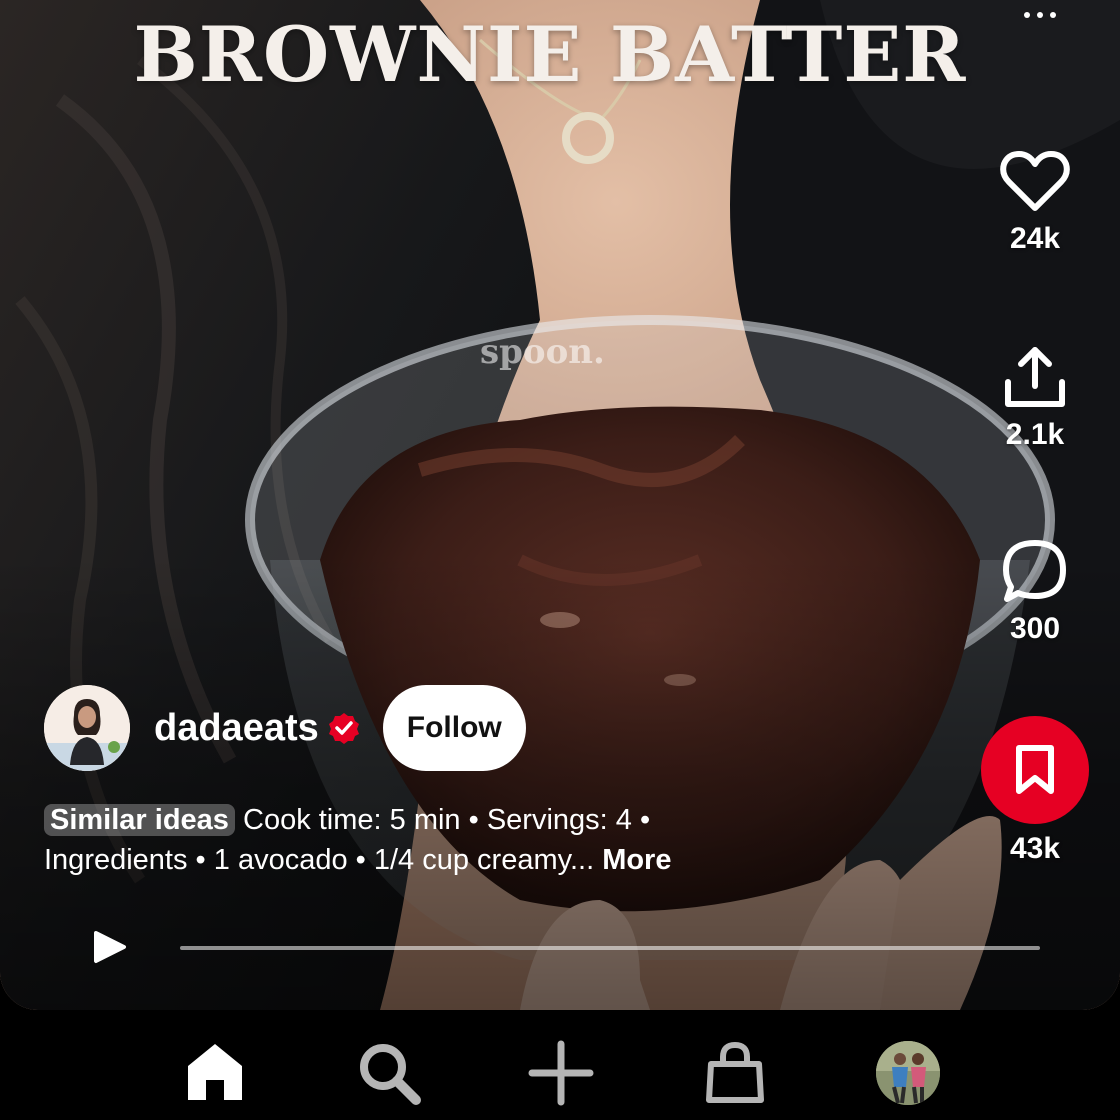 The height and width of the screenshot is (1120, 1120). What do you see at coordinates (1035, 628) in the screenshot?
I see `comment-count: 300` at bounding box center [1035, 628].